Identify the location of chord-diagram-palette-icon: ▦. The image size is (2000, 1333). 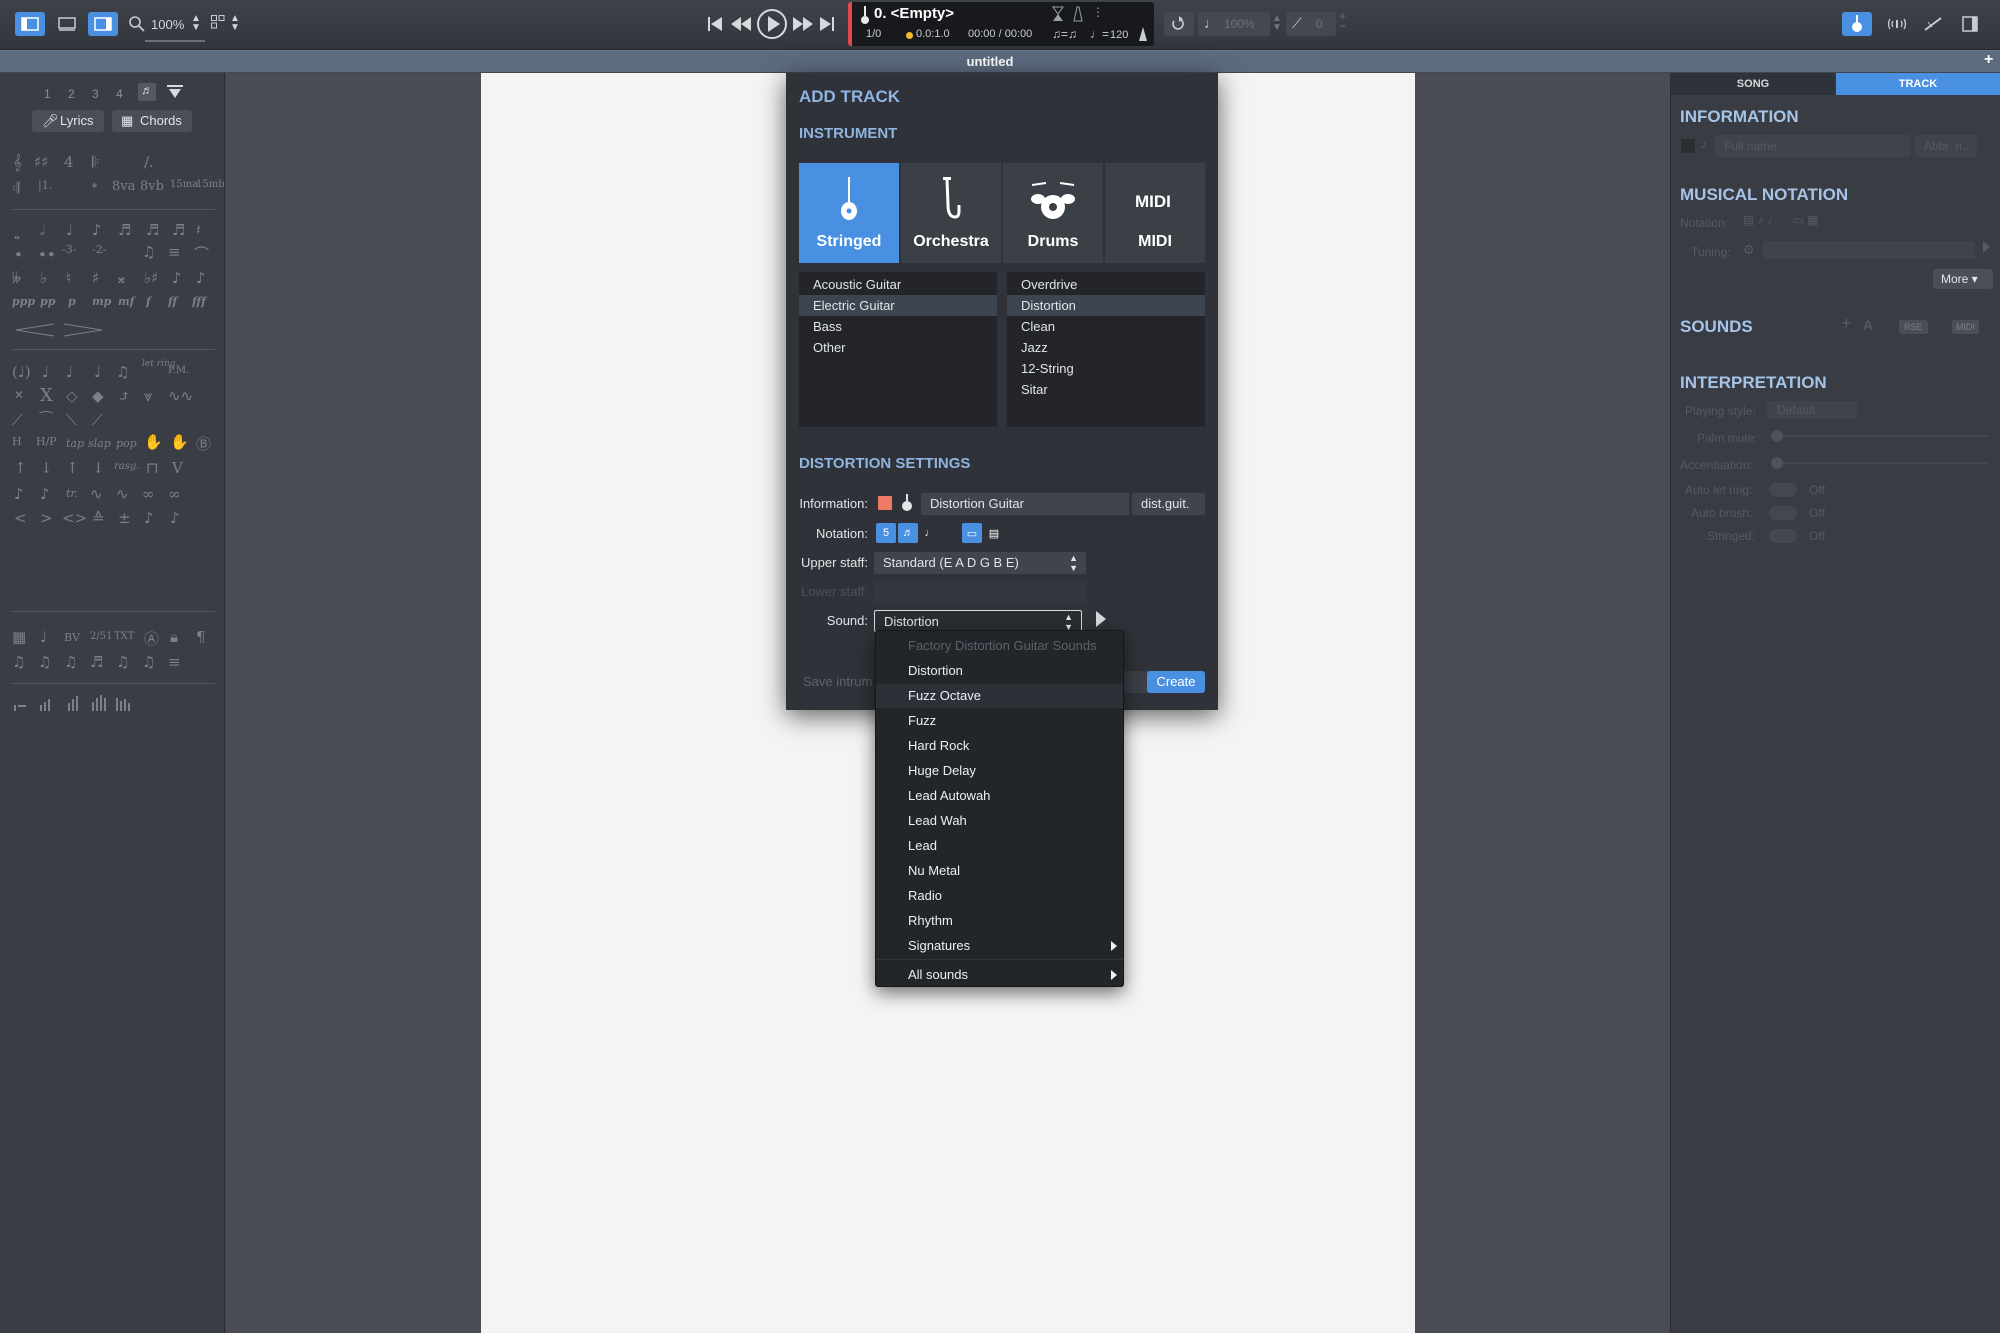
(19, 637).